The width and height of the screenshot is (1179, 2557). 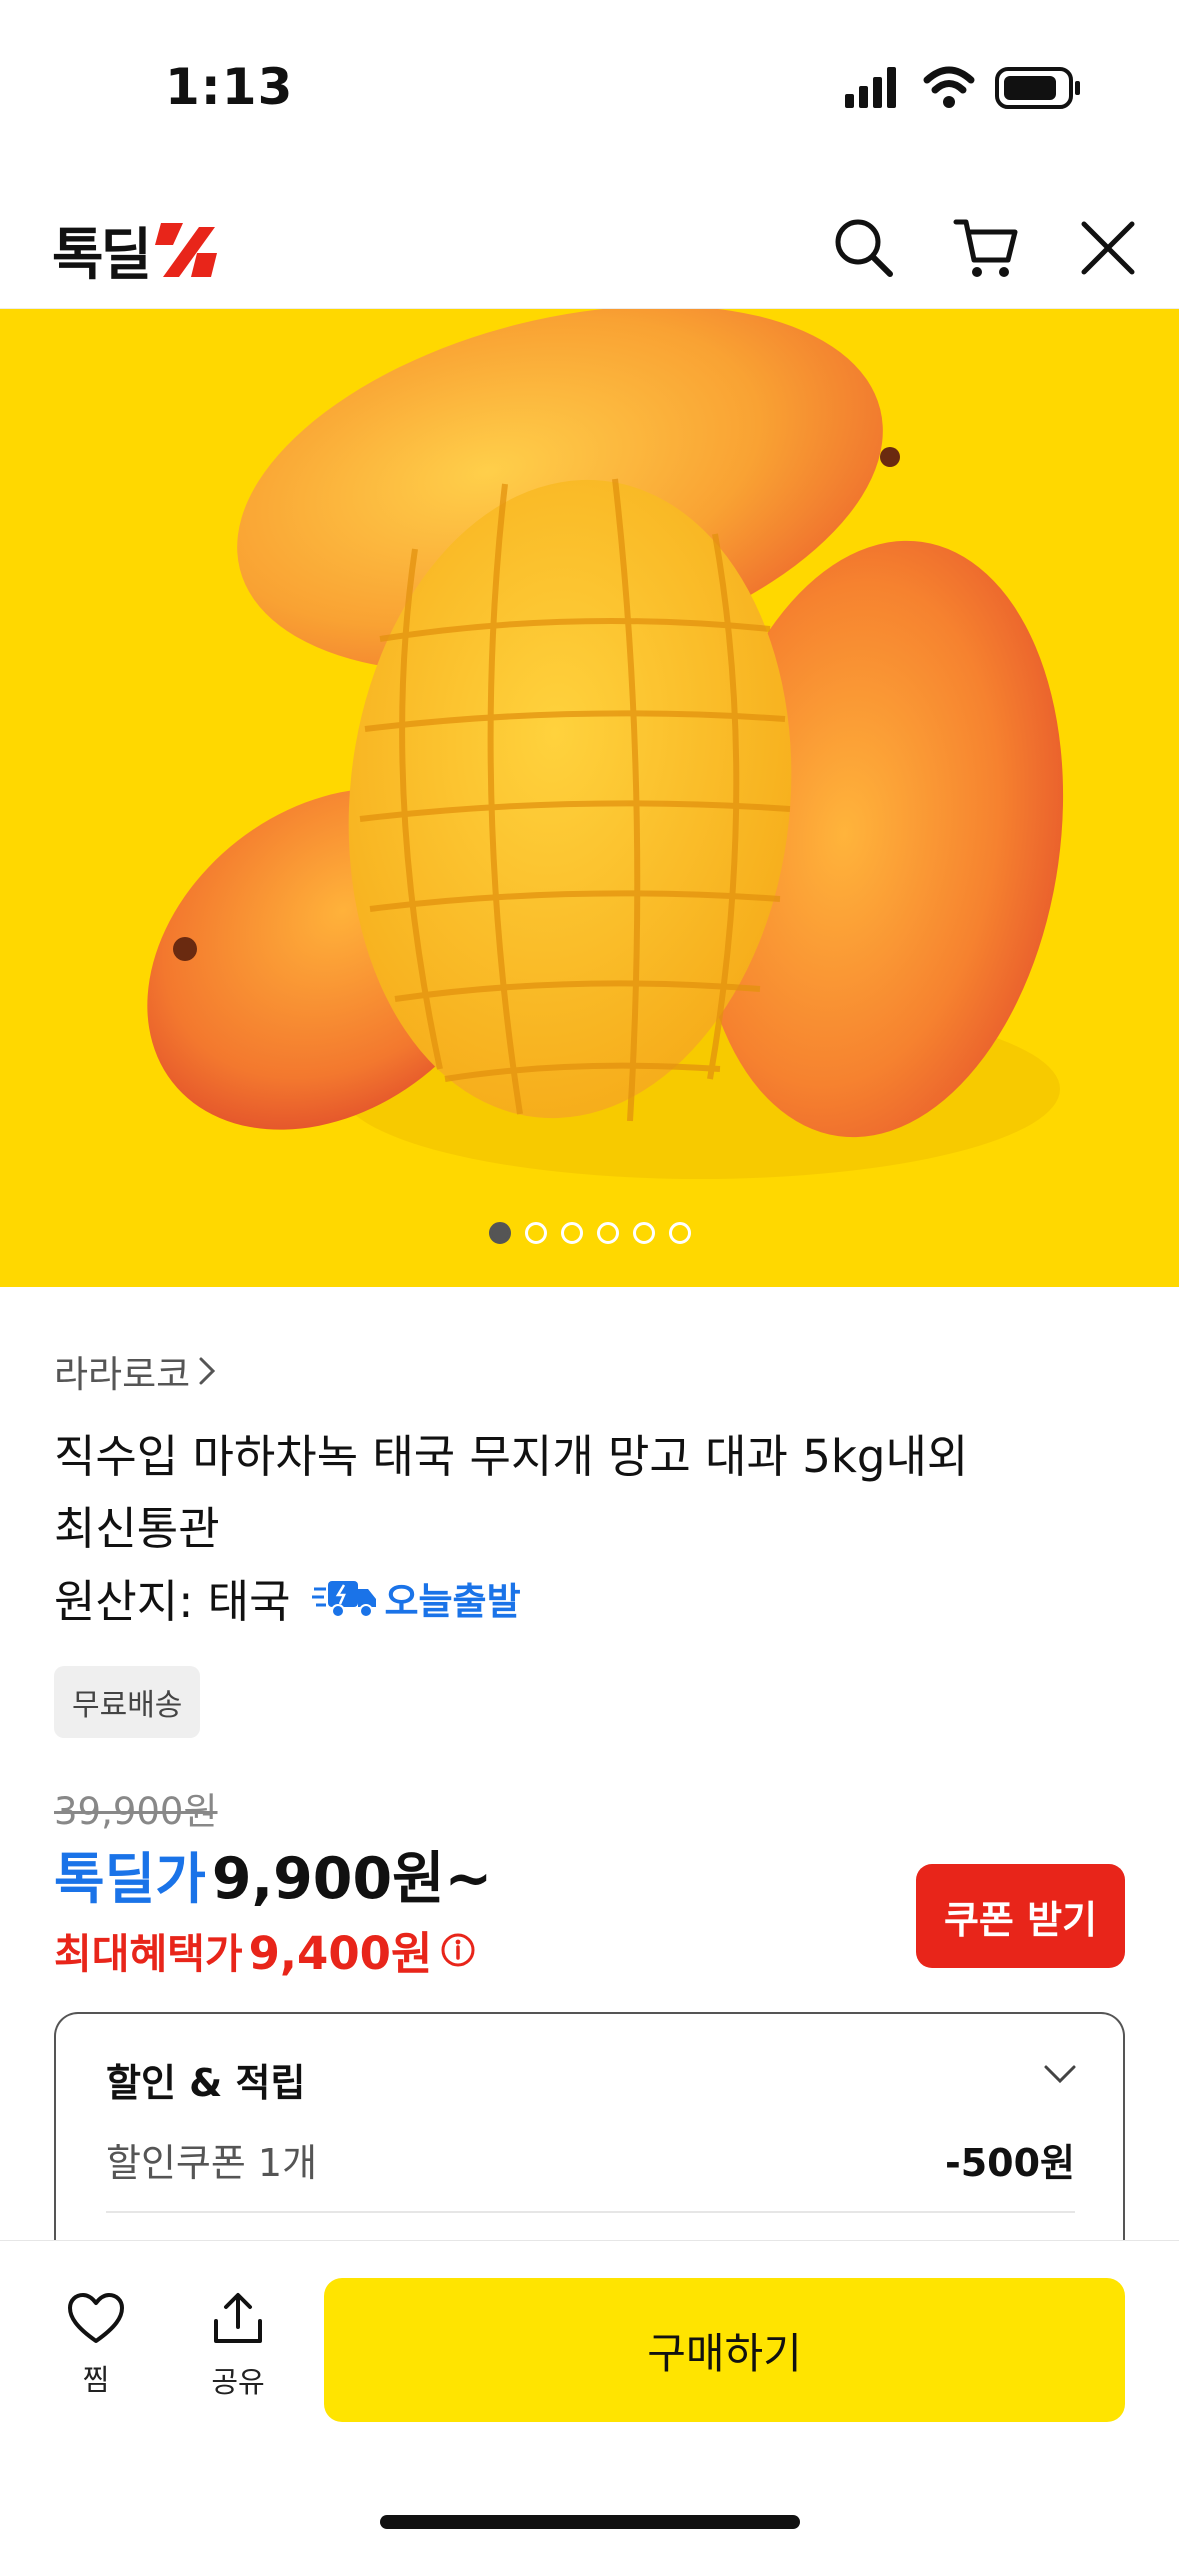 What do you see at coordinates (452, 1601) in the screenshot?
I see `today-shipping-text: 오늘출발` at bounding box center [452, 1601].